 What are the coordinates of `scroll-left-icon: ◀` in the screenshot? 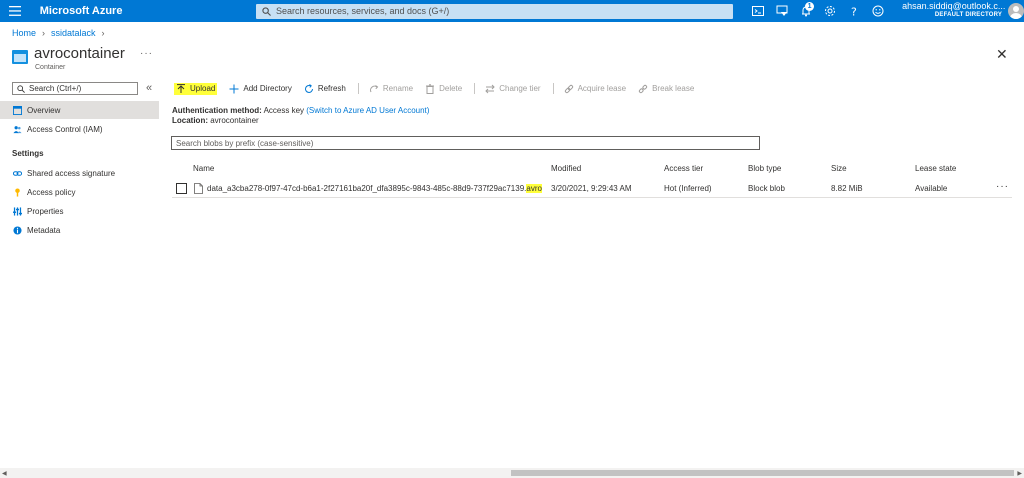 It's located at (4, 473).